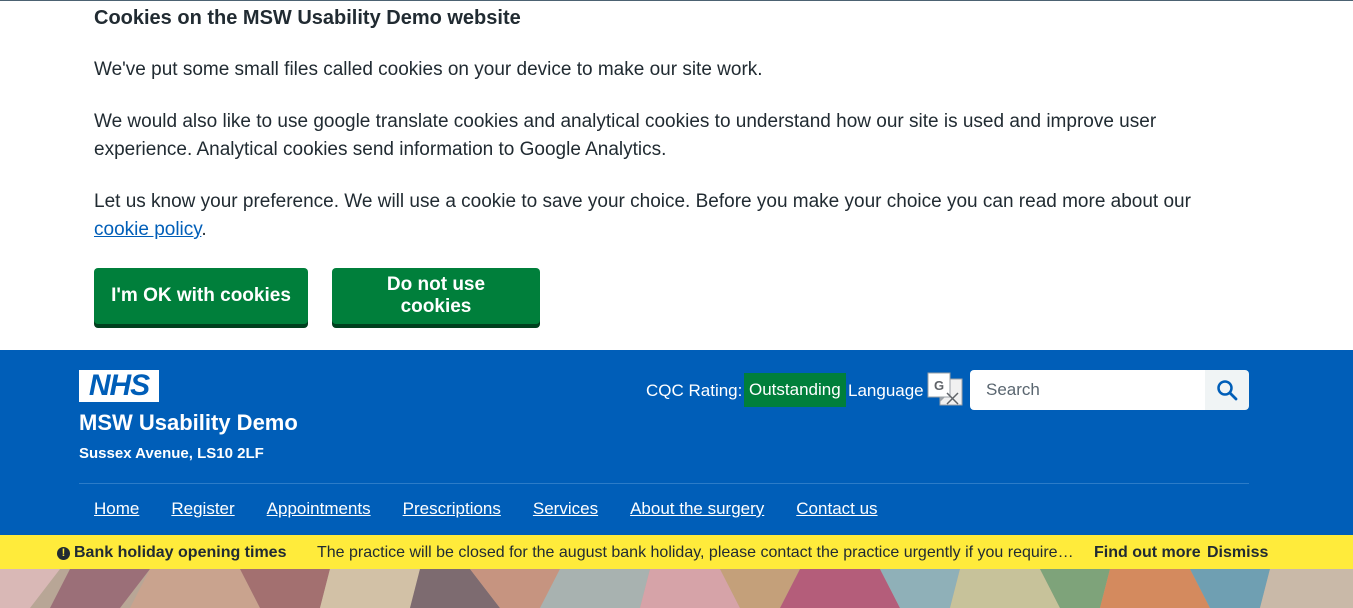 The image size is (1353, 608). Describe the element at coordinates (204, 229) in the screenshot. I see `cookie-preference-period: .` at that location.